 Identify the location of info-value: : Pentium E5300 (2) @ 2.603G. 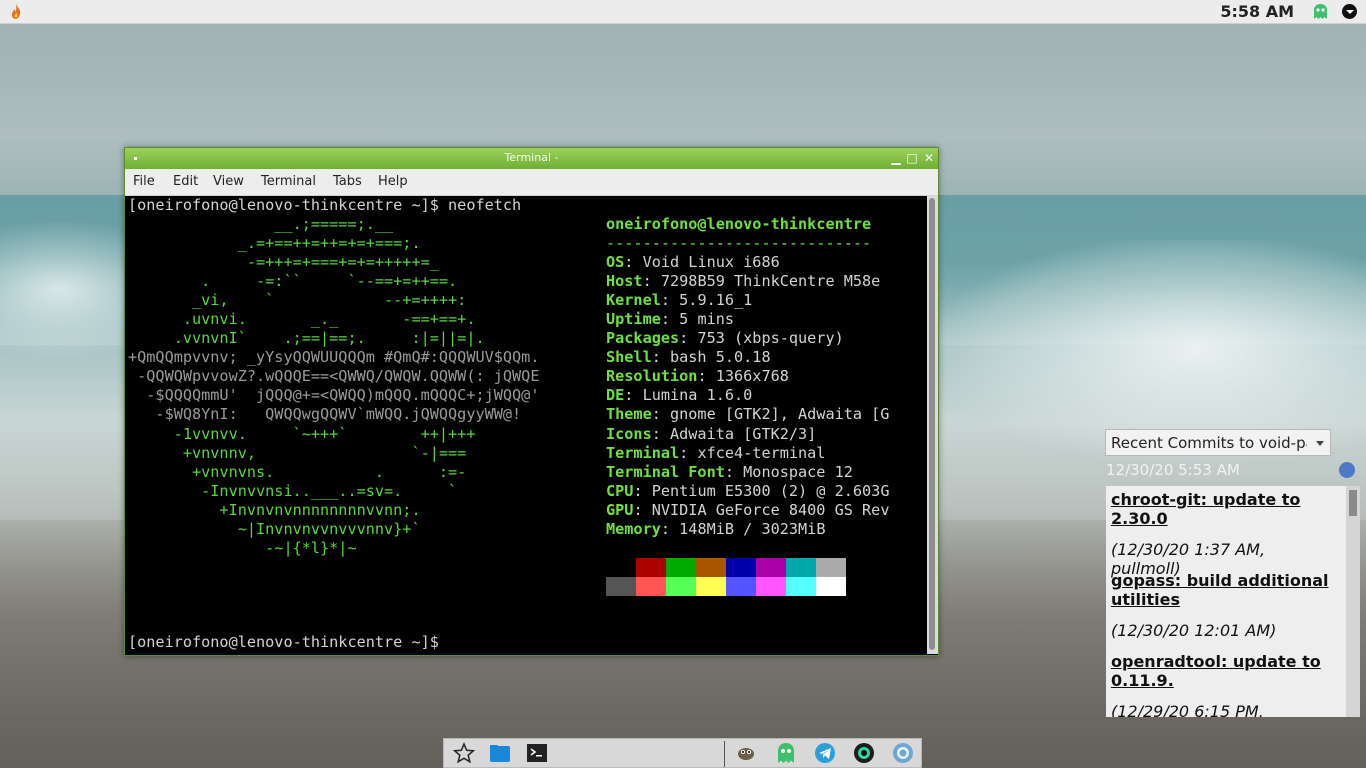
(761, 490).